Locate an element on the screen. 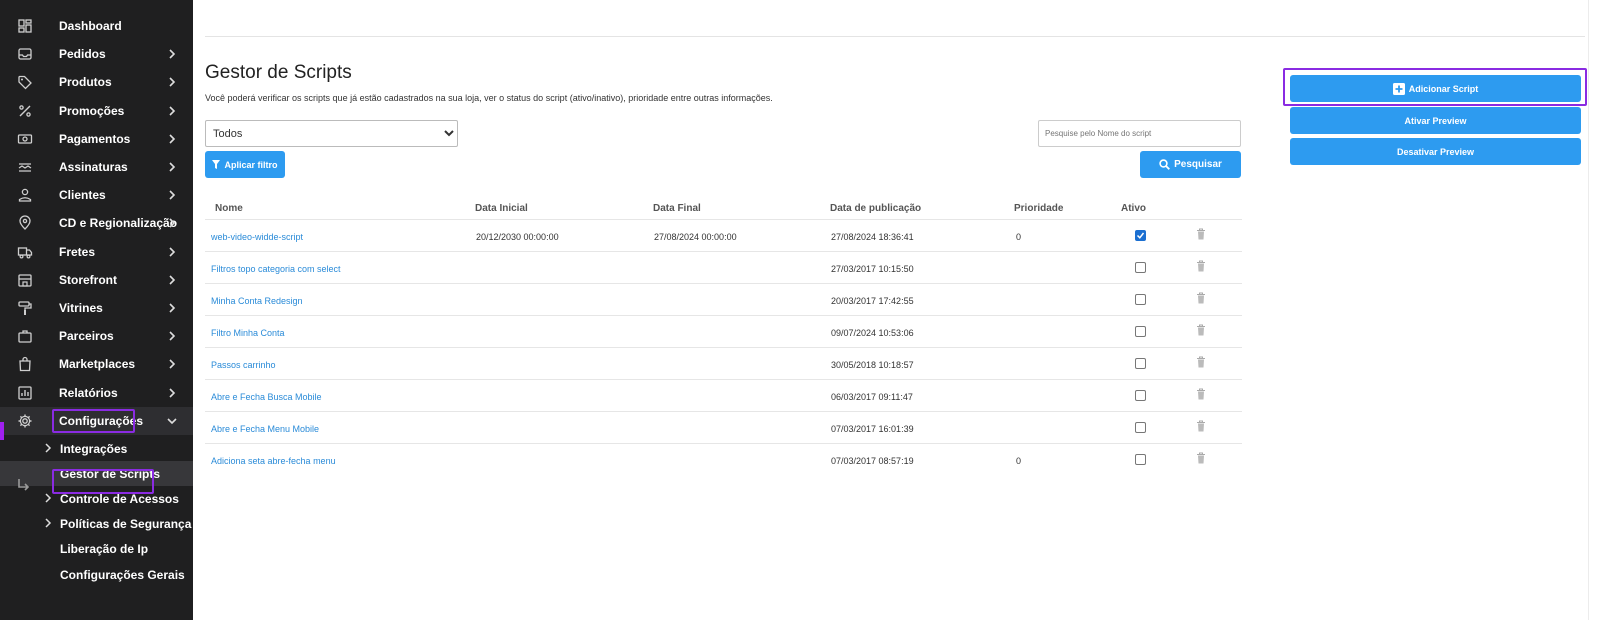  sidebar-subitem-integracoes: Integrações is located at coordinates (96, 448).